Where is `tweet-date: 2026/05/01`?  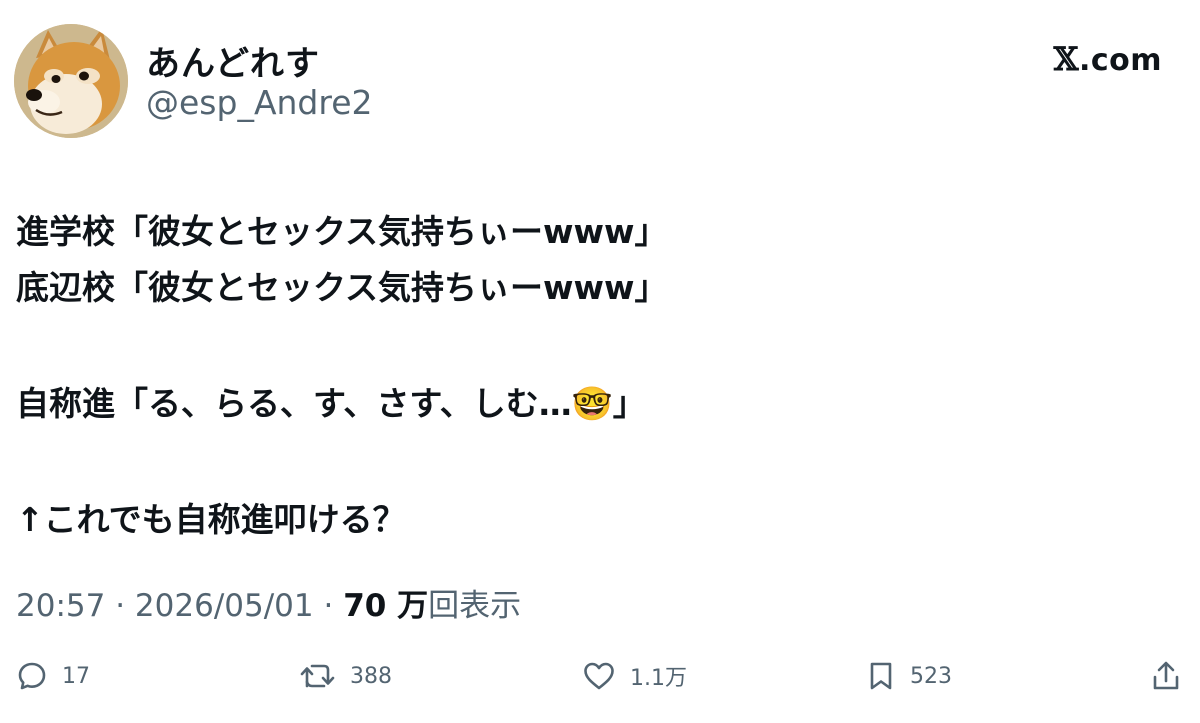
tweet-date: 2026/05/01 is located at coordinates (224, 606).